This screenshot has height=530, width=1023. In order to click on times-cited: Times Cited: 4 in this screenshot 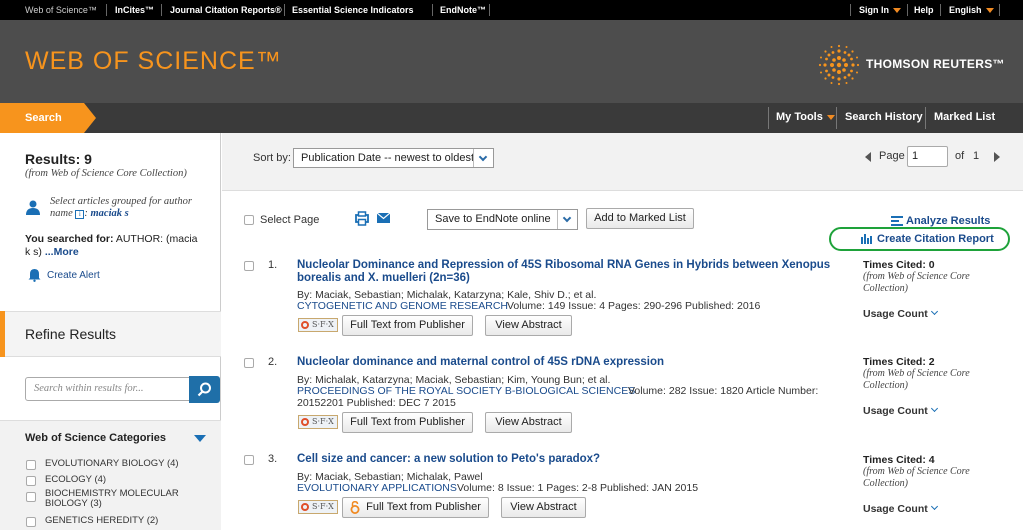, I will do `click(899, 460)`.